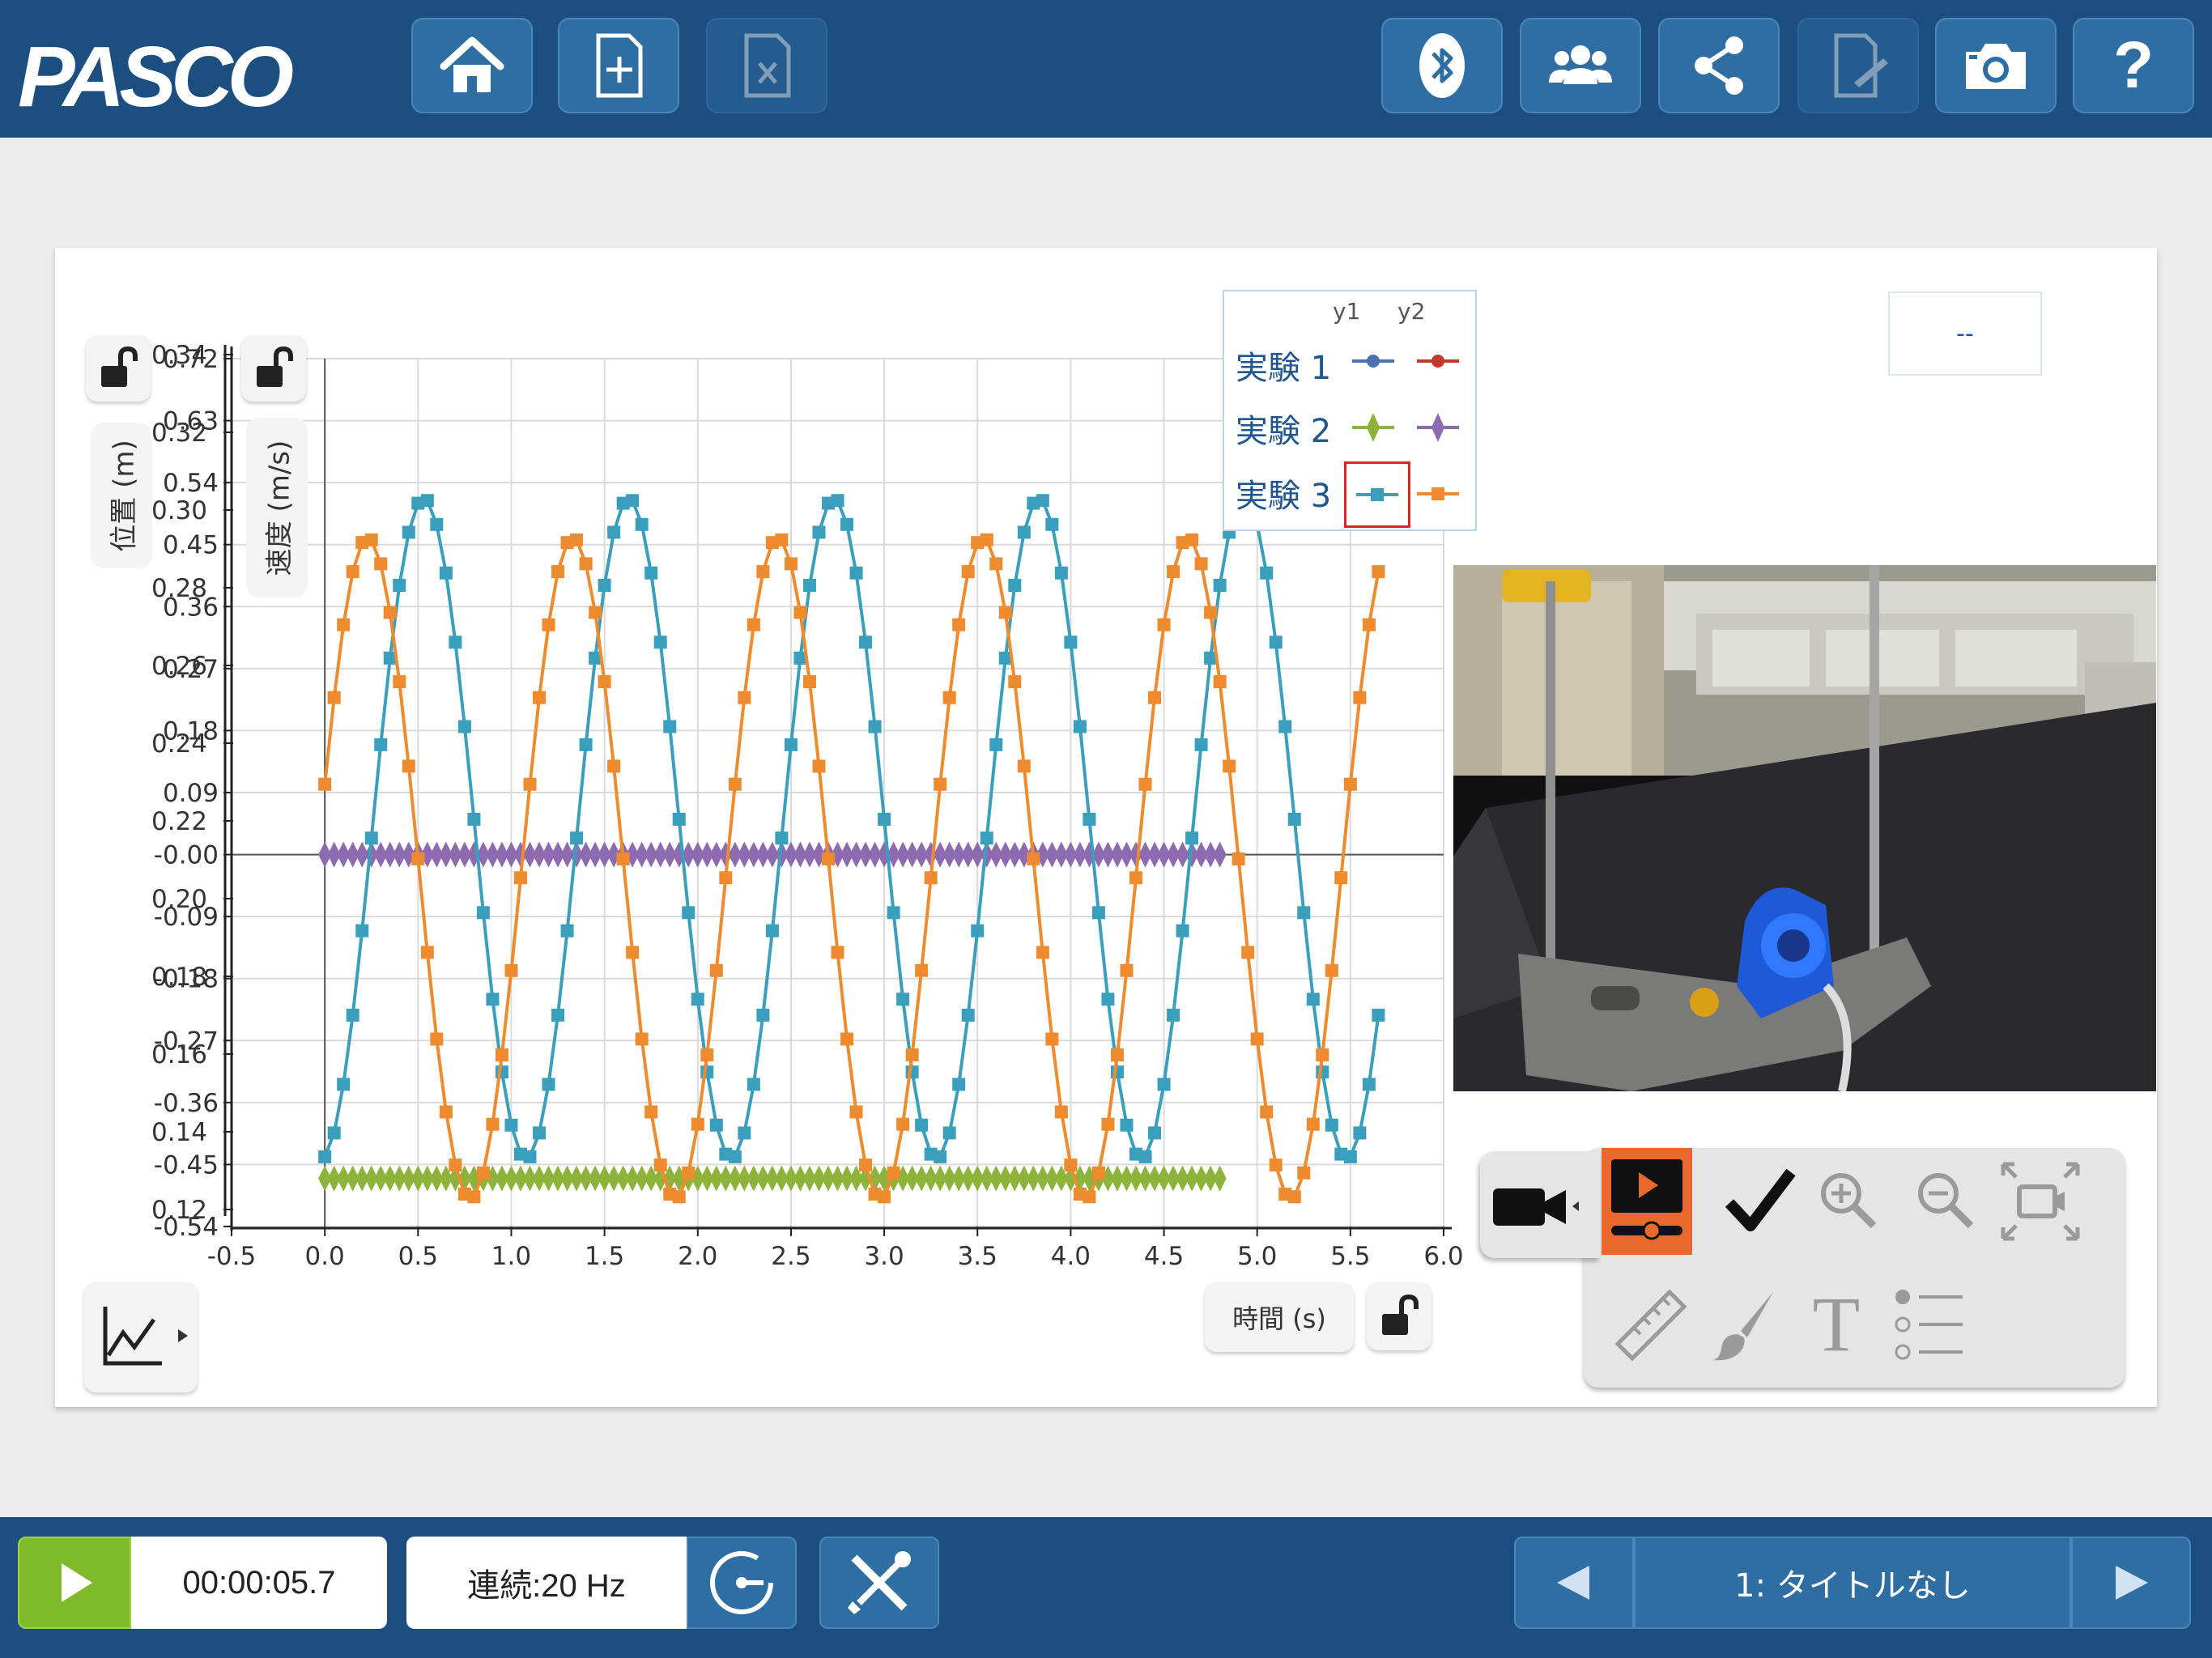 This screenshot has height=1658, width=2212. I want to click on y2-axis-label: 速度 (m/s), so click(277, 507).